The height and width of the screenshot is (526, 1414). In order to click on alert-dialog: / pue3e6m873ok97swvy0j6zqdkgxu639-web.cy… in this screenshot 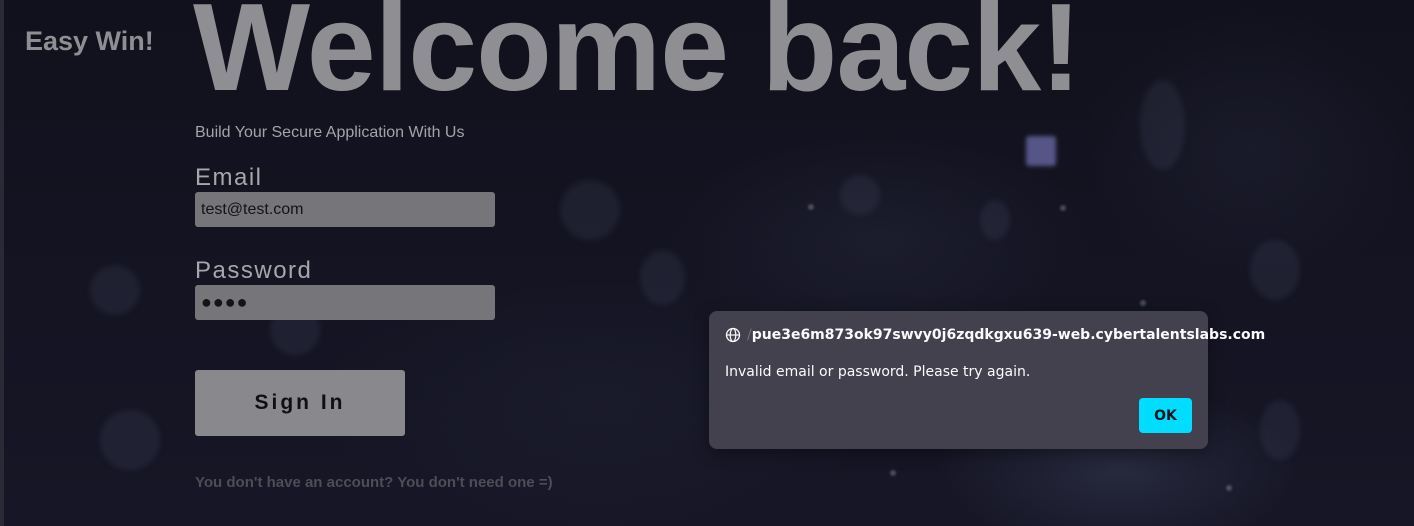, I will do `click(987, 380)`.